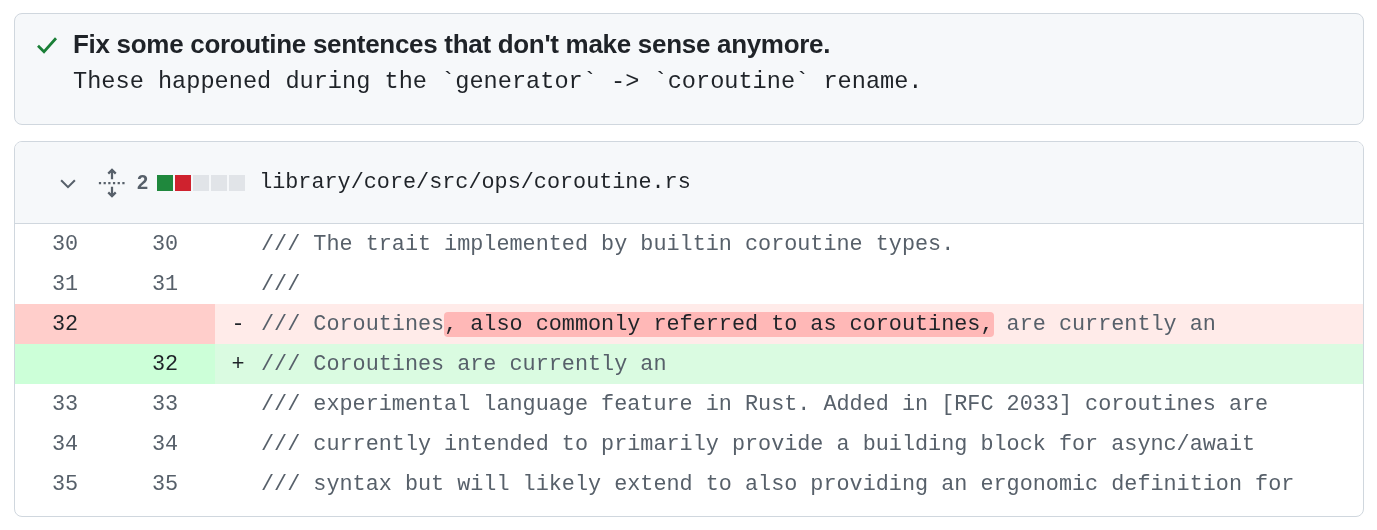 This screenshot has height=530, width=1377. Describe the element at coordinates (498, 81) in the screenshot. I see `commit-message: These happened during the `generator` -> `coroutine` rename.` at that location.